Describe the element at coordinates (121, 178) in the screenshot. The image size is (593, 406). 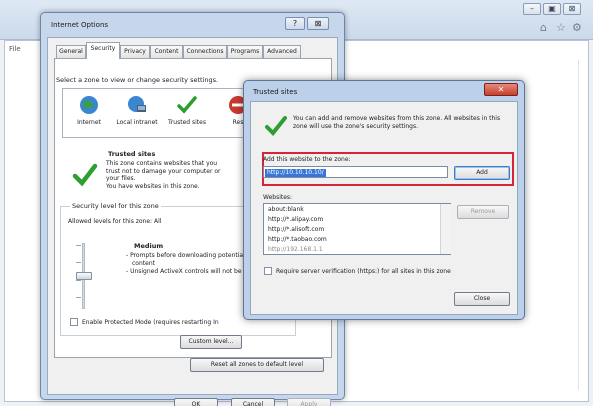
I see `zone-description-line: your files.` at that location.